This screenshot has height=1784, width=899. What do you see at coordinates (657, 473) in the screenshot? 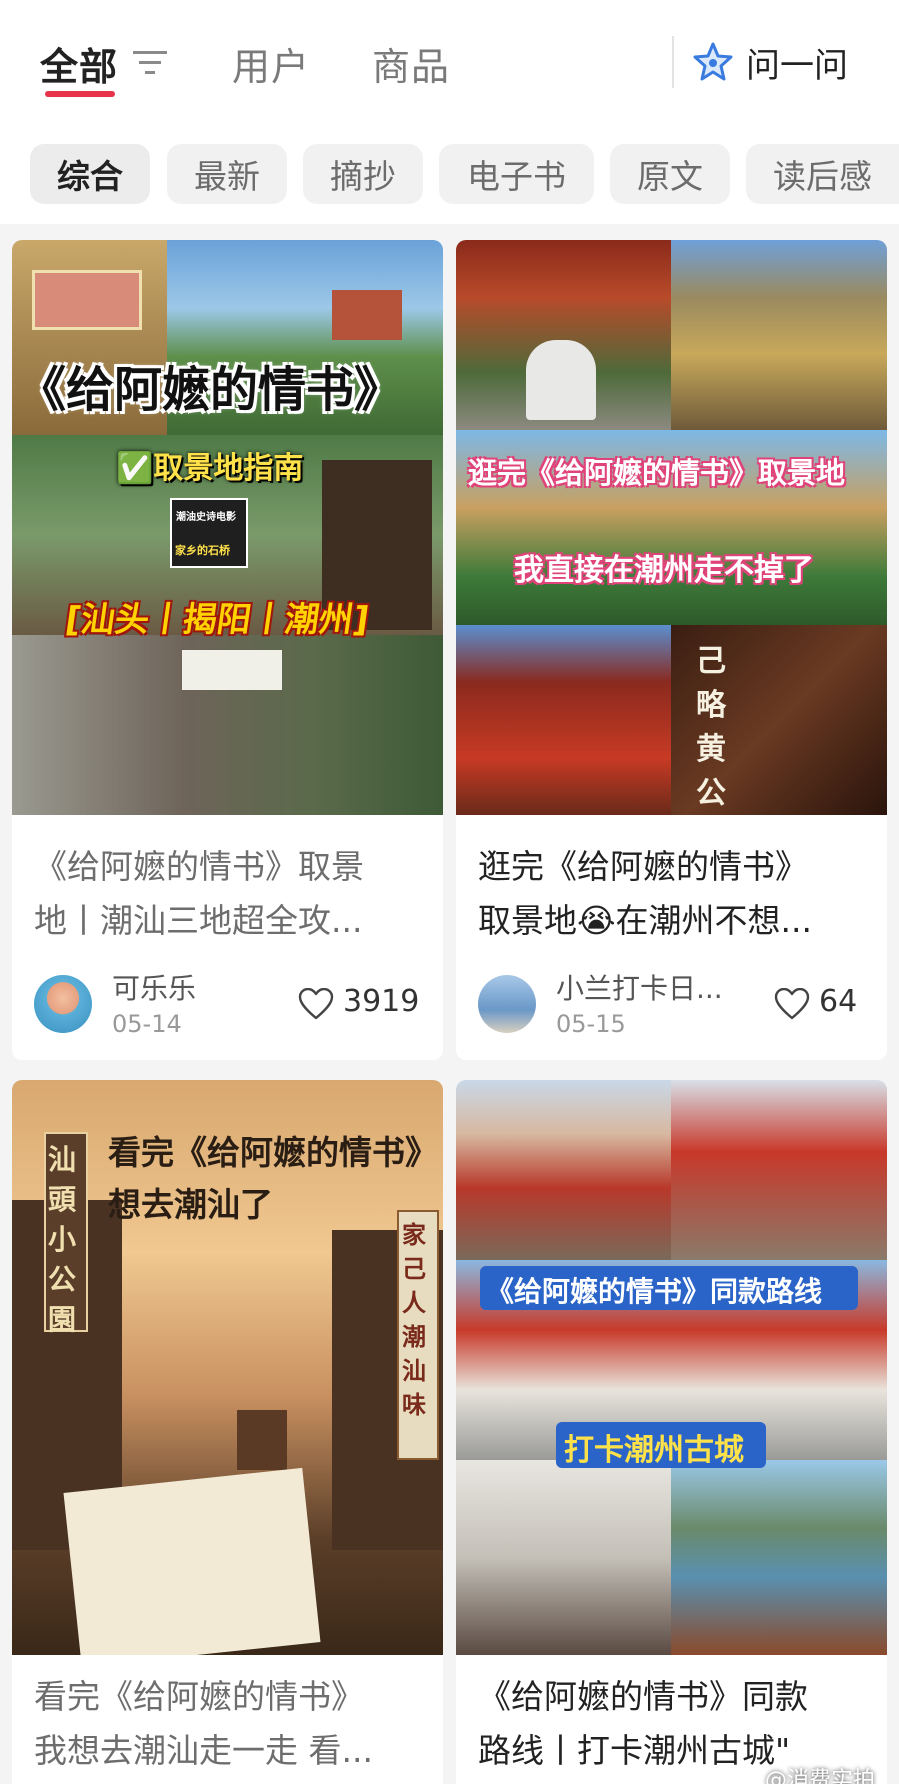
I see `cover-overlay-line1: 逛完《给阿嬷的情书》取景地` at bounding box center [657, 473].